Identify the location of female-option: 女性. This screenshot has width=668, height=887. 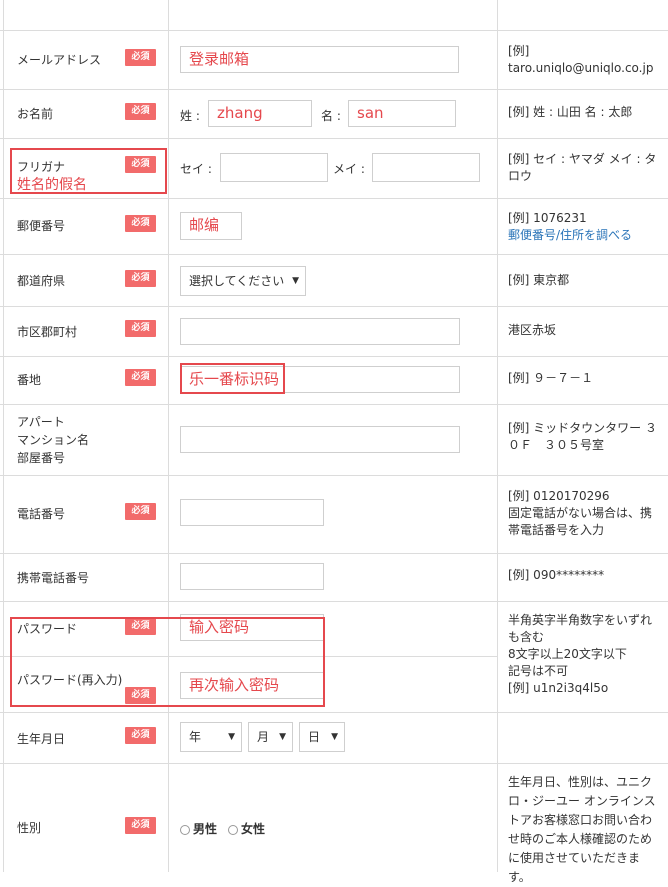
(246, 828).